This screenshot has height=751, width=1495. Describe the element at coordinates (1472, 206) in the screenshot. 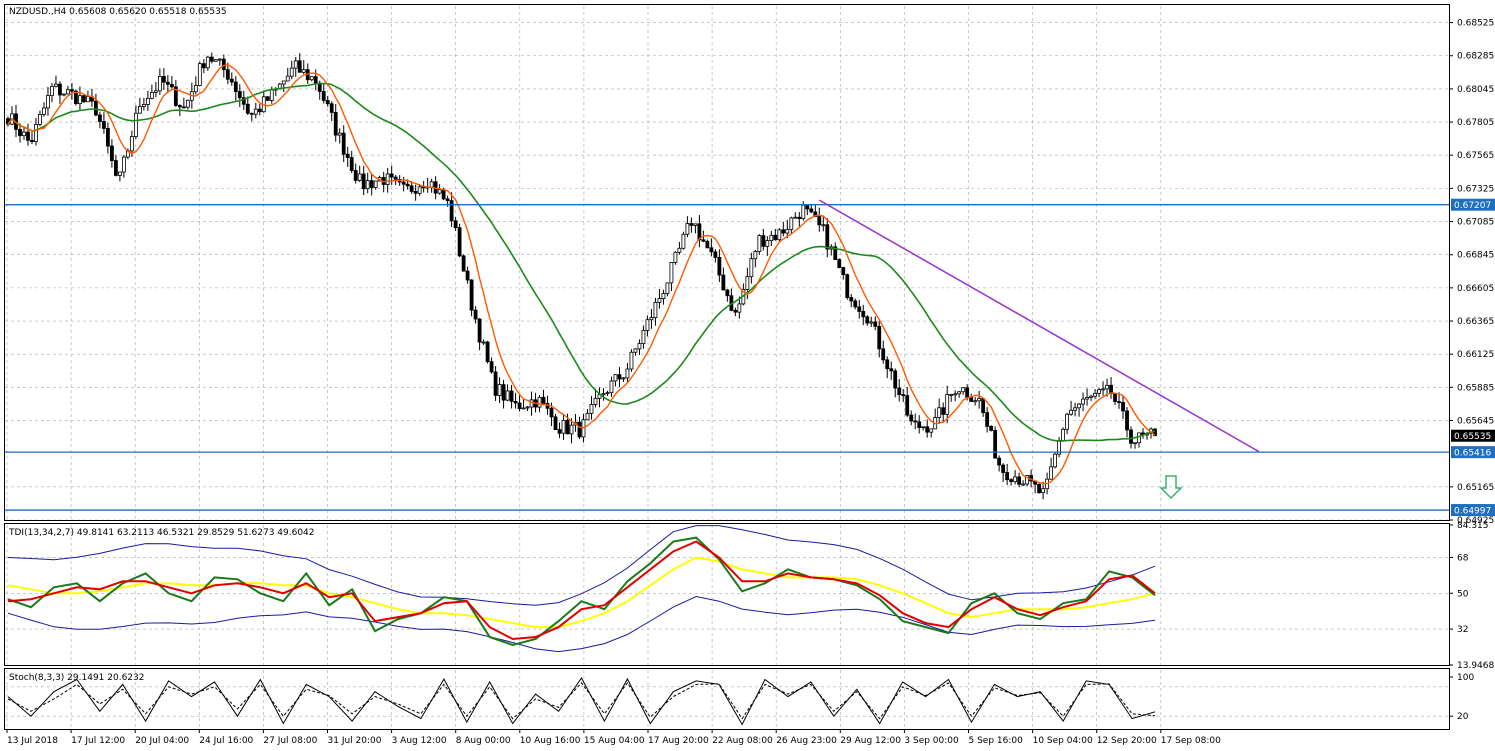

I see `price-label-text: 0.67207` at that location.